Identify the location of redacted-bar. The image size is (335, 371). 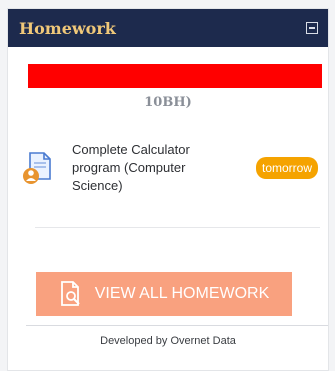
(175, 76).